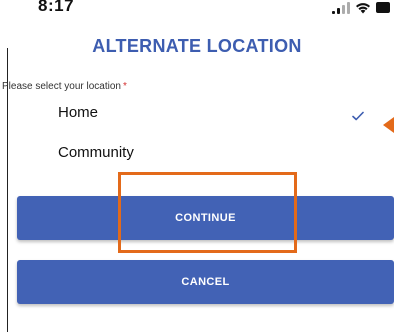 The width and height of the screenshot is (394, 332). What do you see at coordinates (197, 113) in the screenshot?
I see `location-option-home: Home` at bounding box center [197, 113].